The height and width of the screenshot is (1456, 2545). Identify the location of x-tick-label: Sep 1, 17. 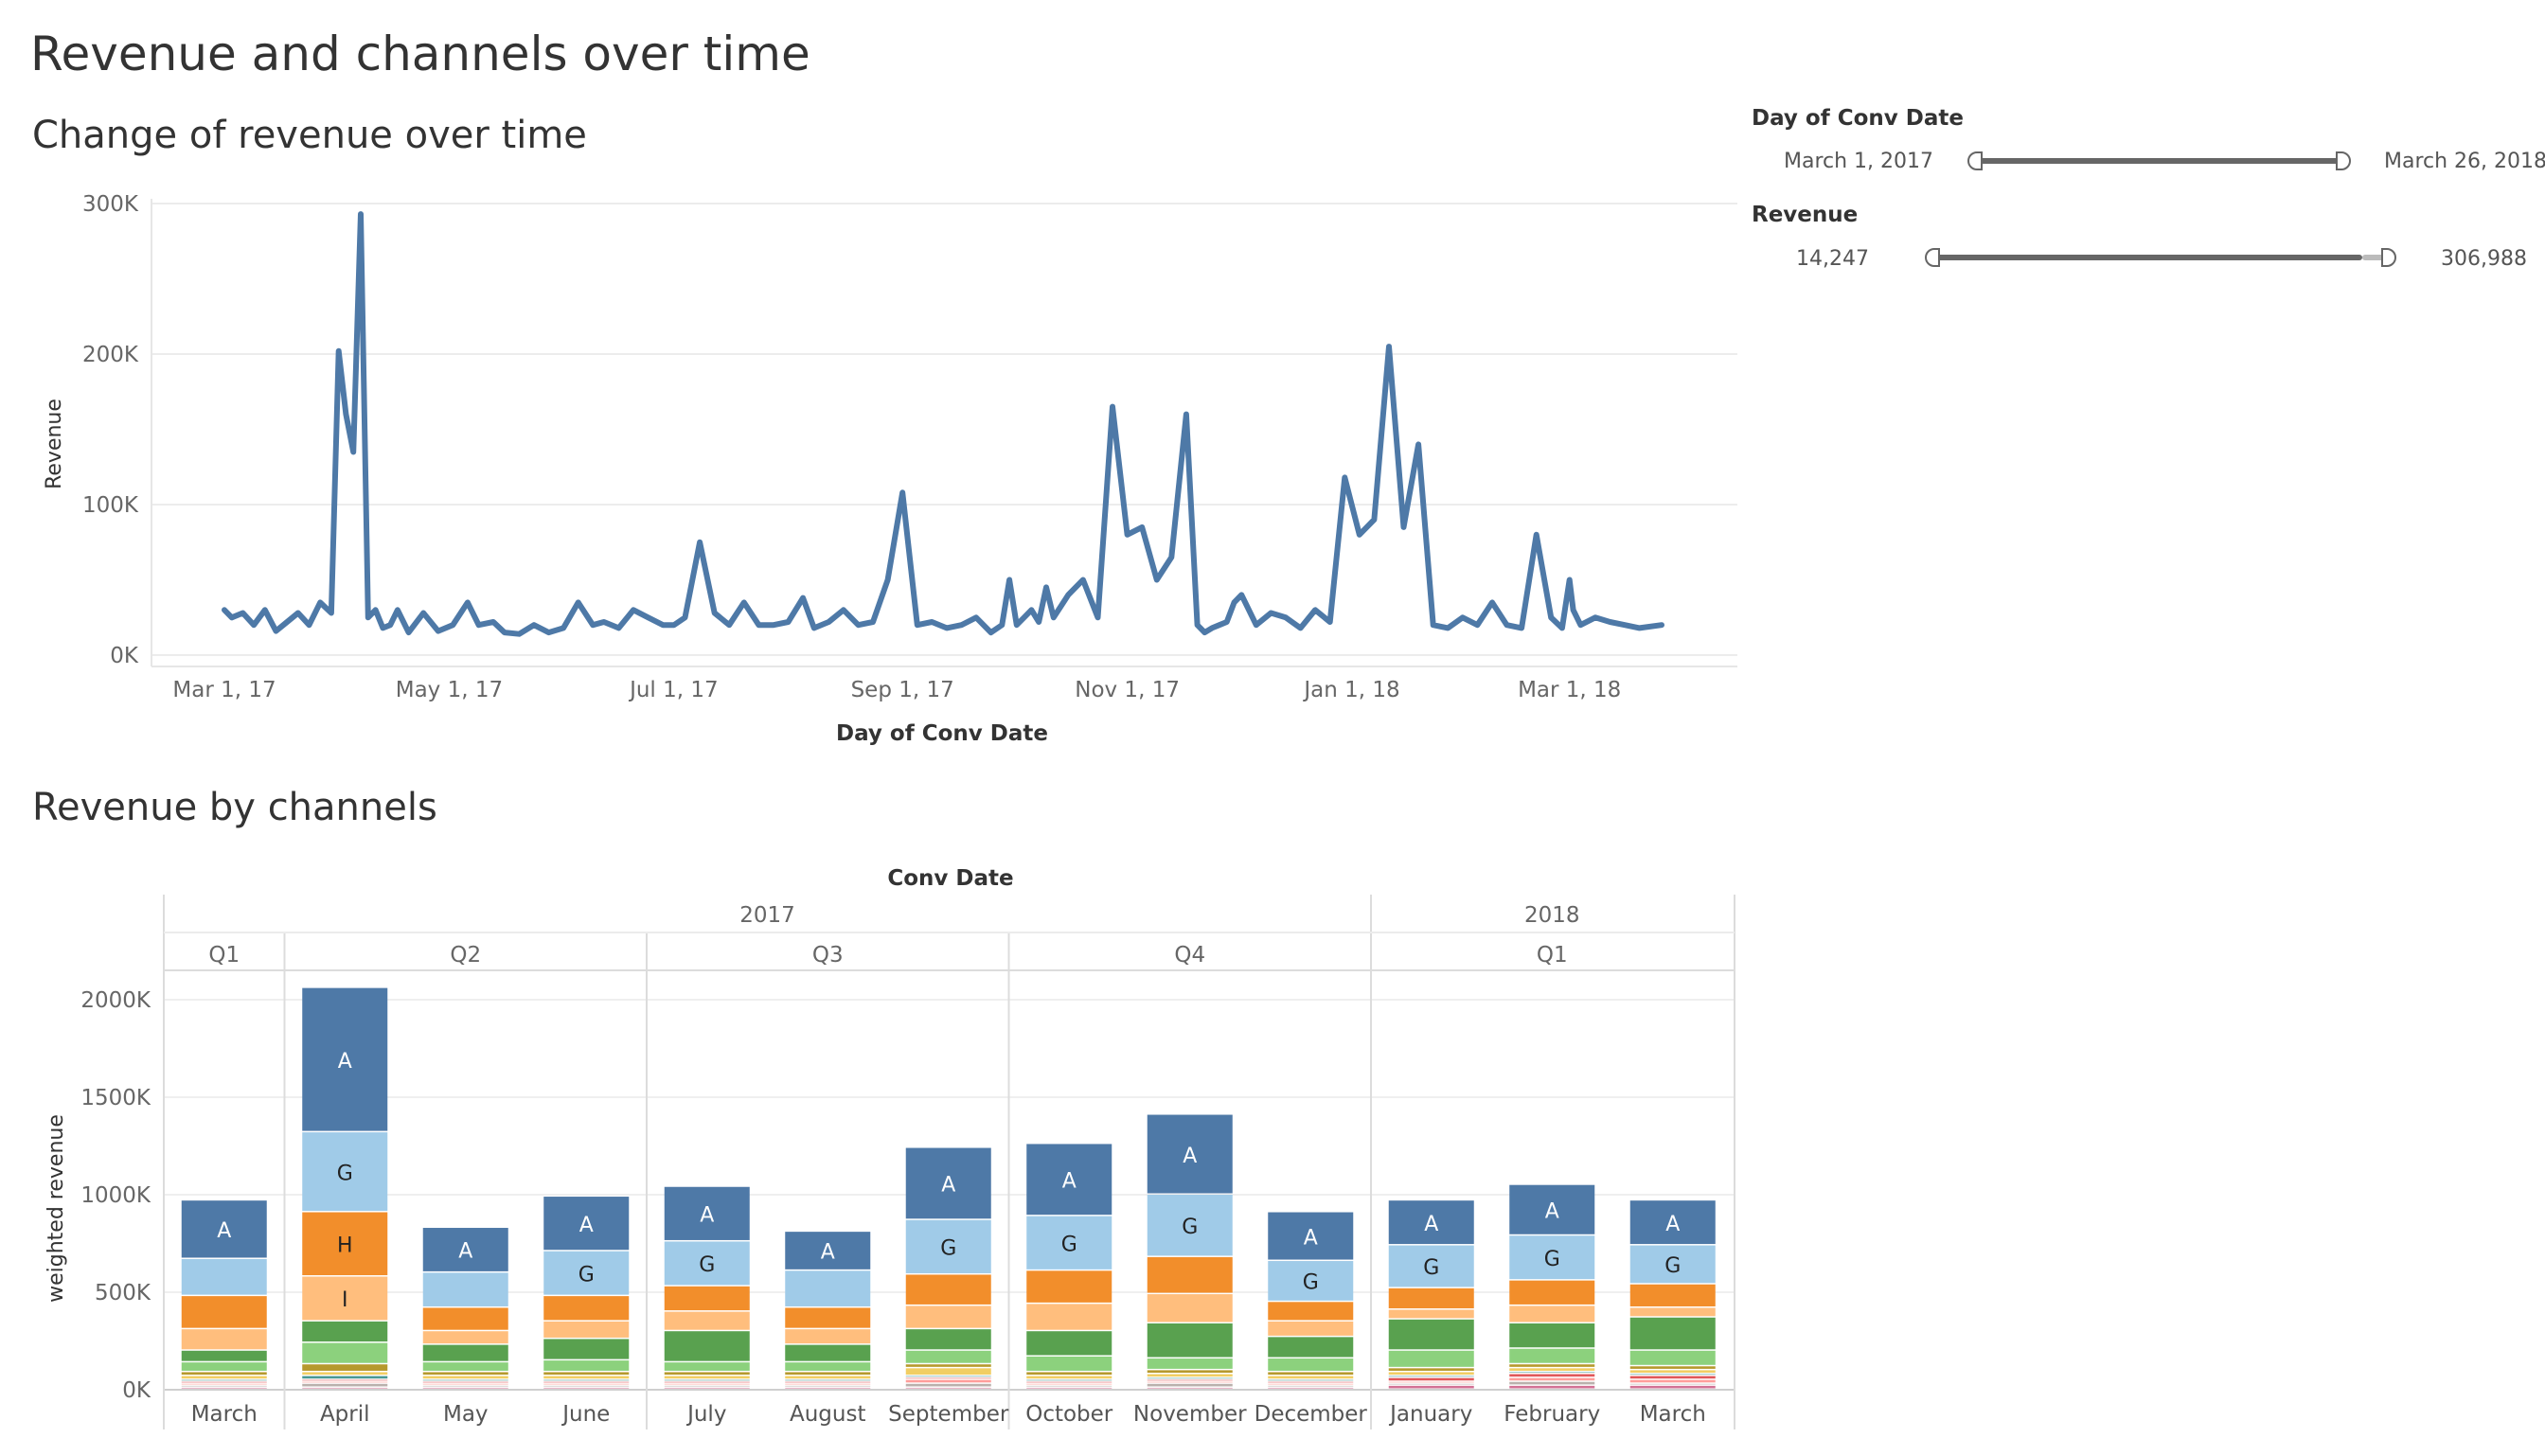
(902, 690).